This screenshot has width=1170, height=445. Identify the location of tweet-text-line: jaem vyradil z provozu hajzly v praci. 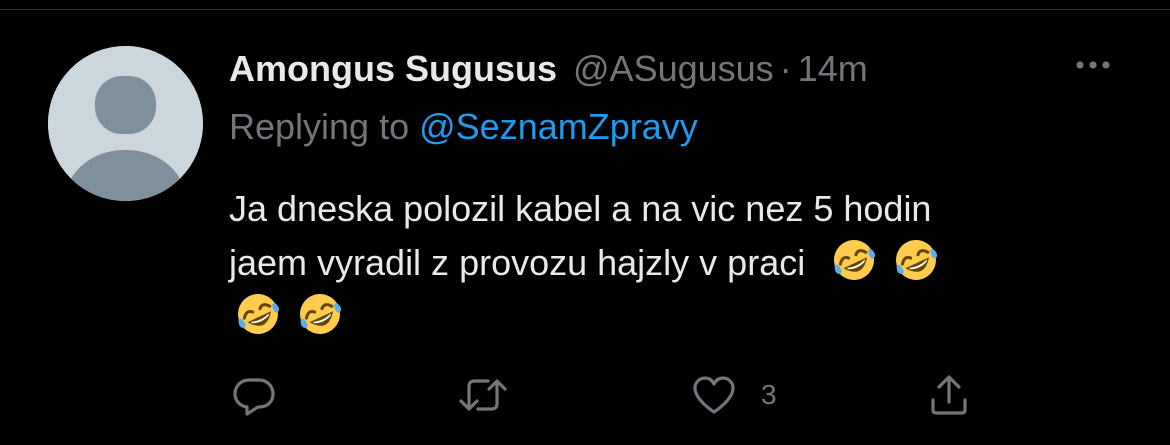
(517, 262).